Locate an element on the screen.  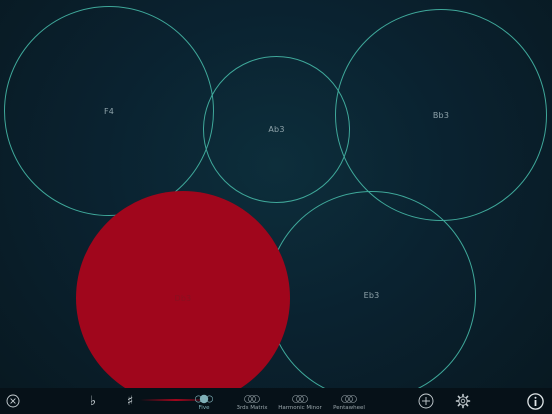
pad-label: Db3 is located at coordinates (183, 298).